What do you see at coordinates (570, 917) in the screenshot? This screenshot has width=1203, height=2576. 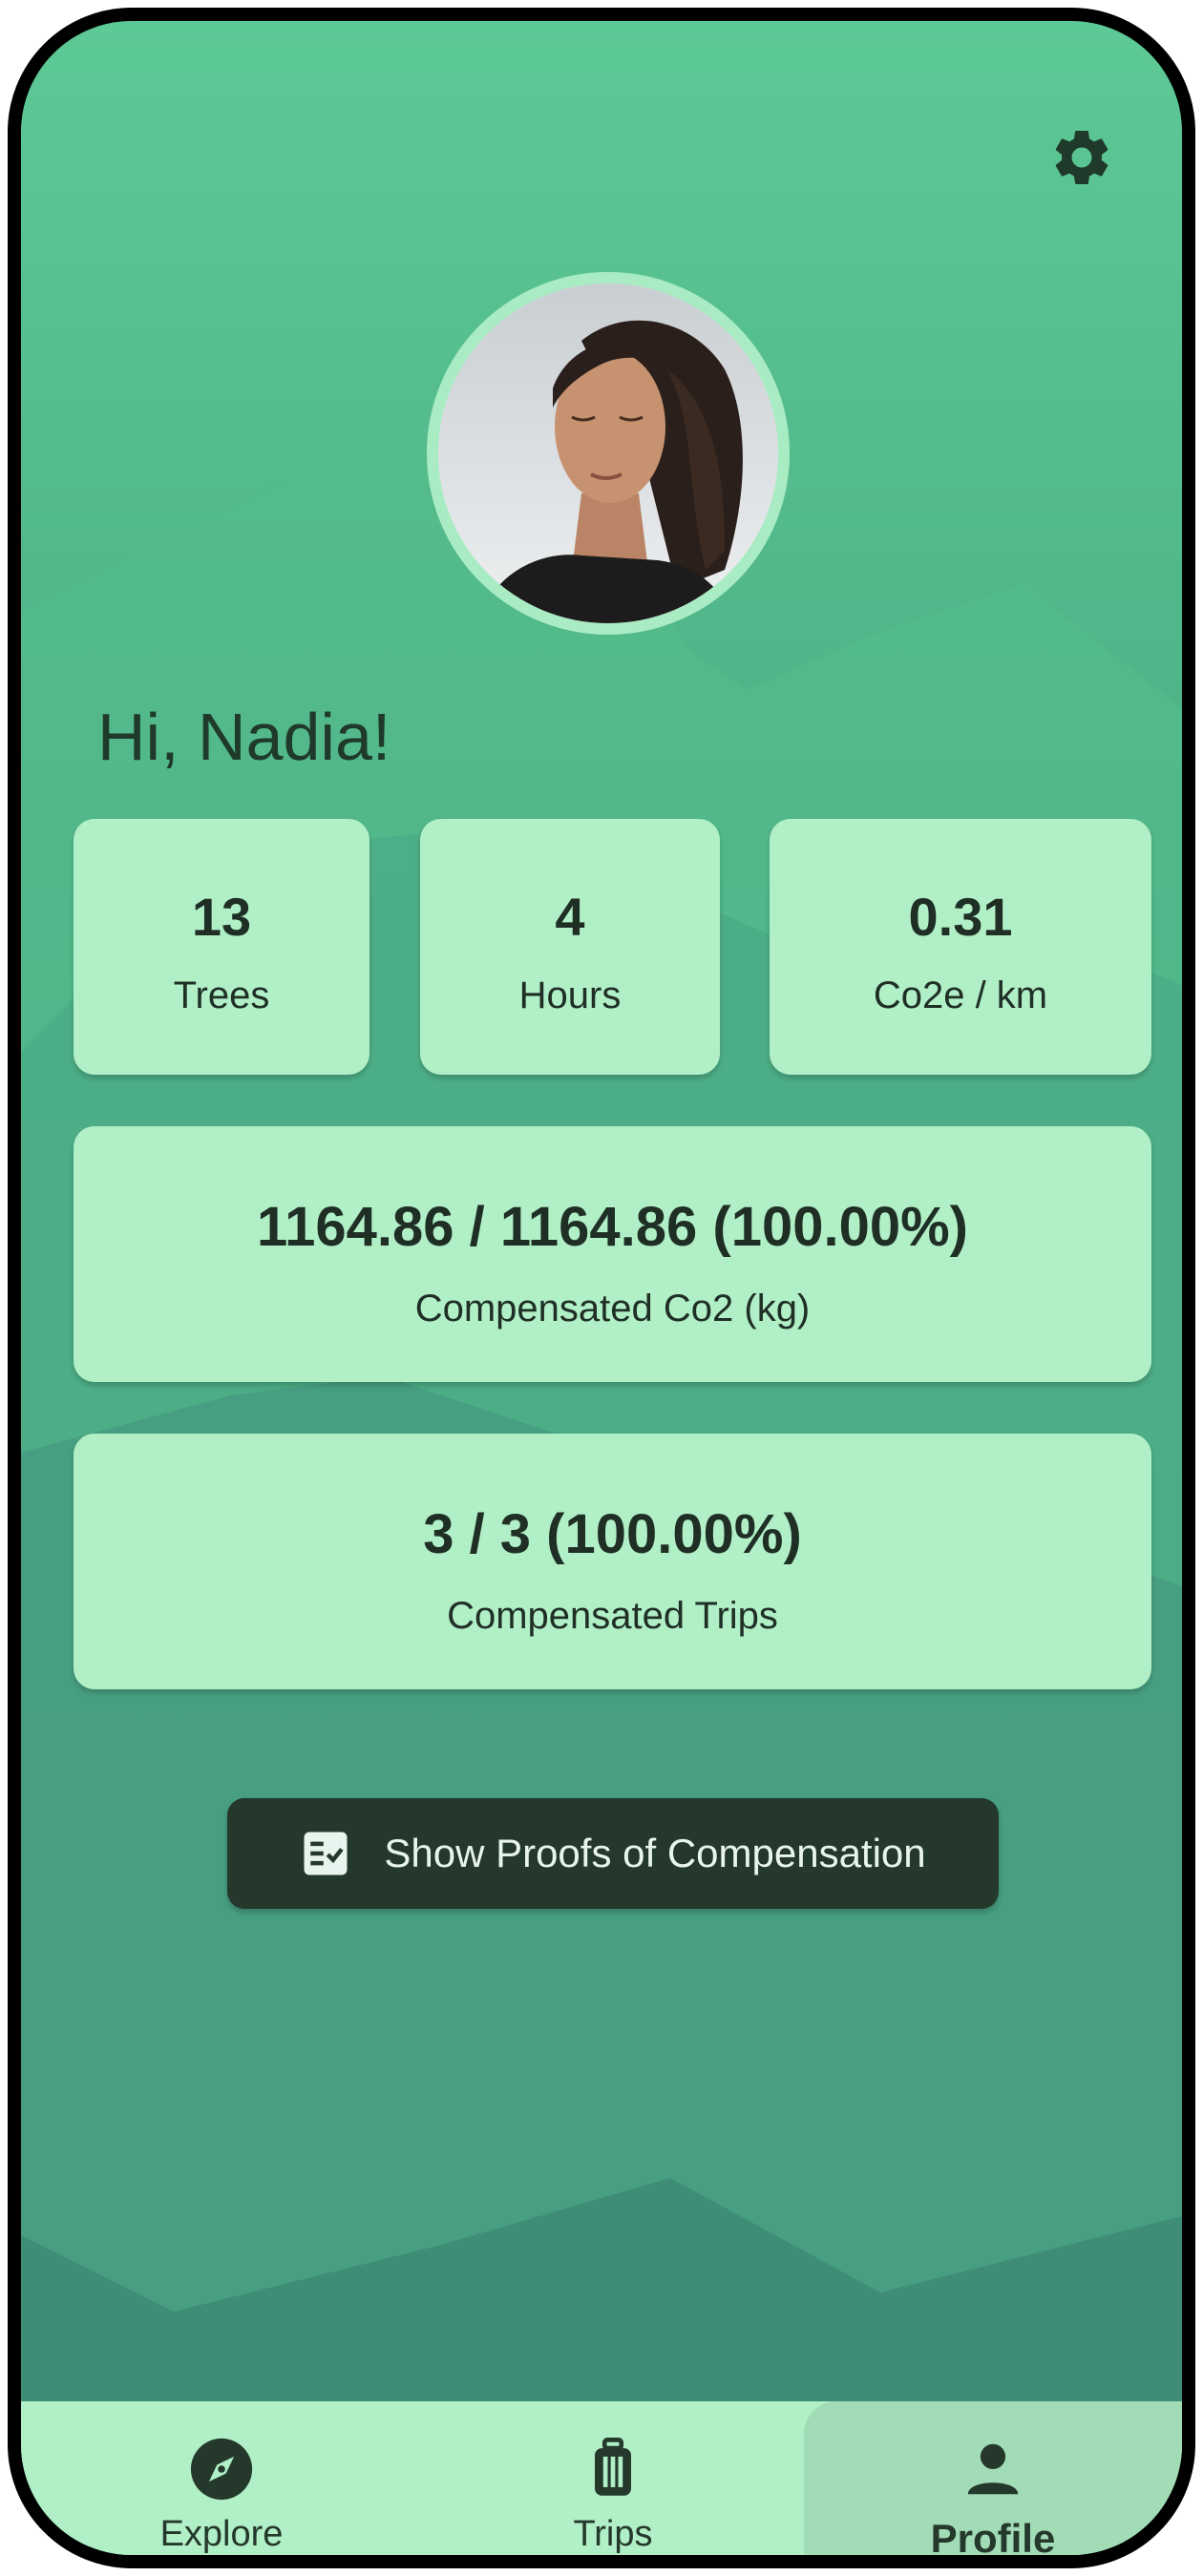 I see `stat-value: 4` at bounding box center [570, 917].